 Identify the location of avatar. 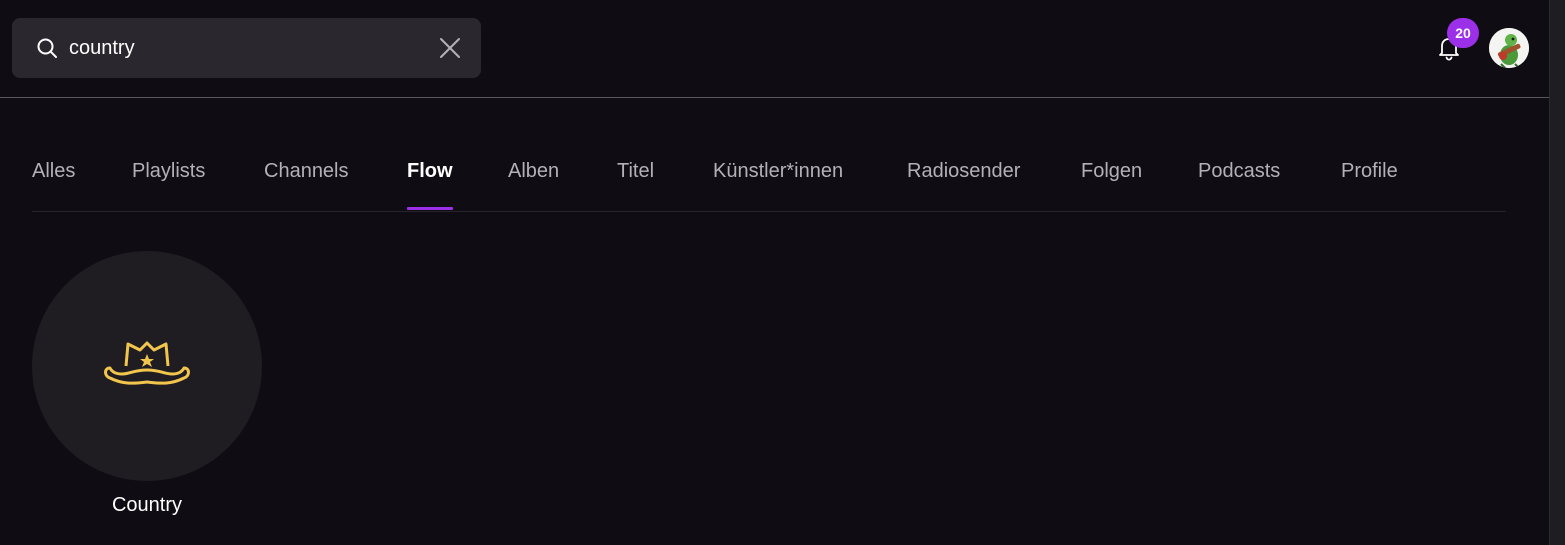
(1509, 48).